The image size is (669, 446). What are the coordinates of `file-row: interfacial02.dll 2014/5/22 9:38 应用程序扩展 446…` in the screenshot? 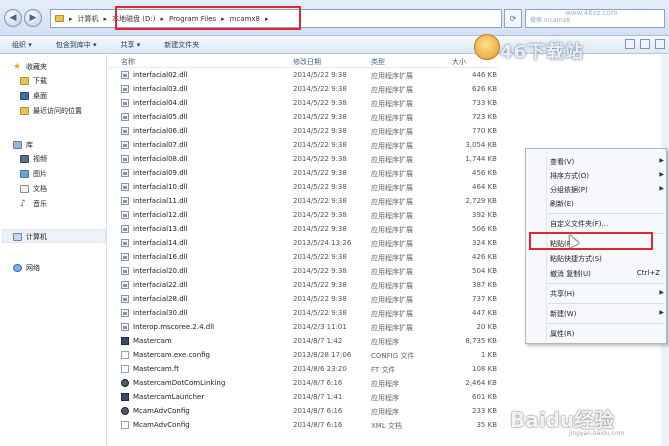 It's located at (305, 75).